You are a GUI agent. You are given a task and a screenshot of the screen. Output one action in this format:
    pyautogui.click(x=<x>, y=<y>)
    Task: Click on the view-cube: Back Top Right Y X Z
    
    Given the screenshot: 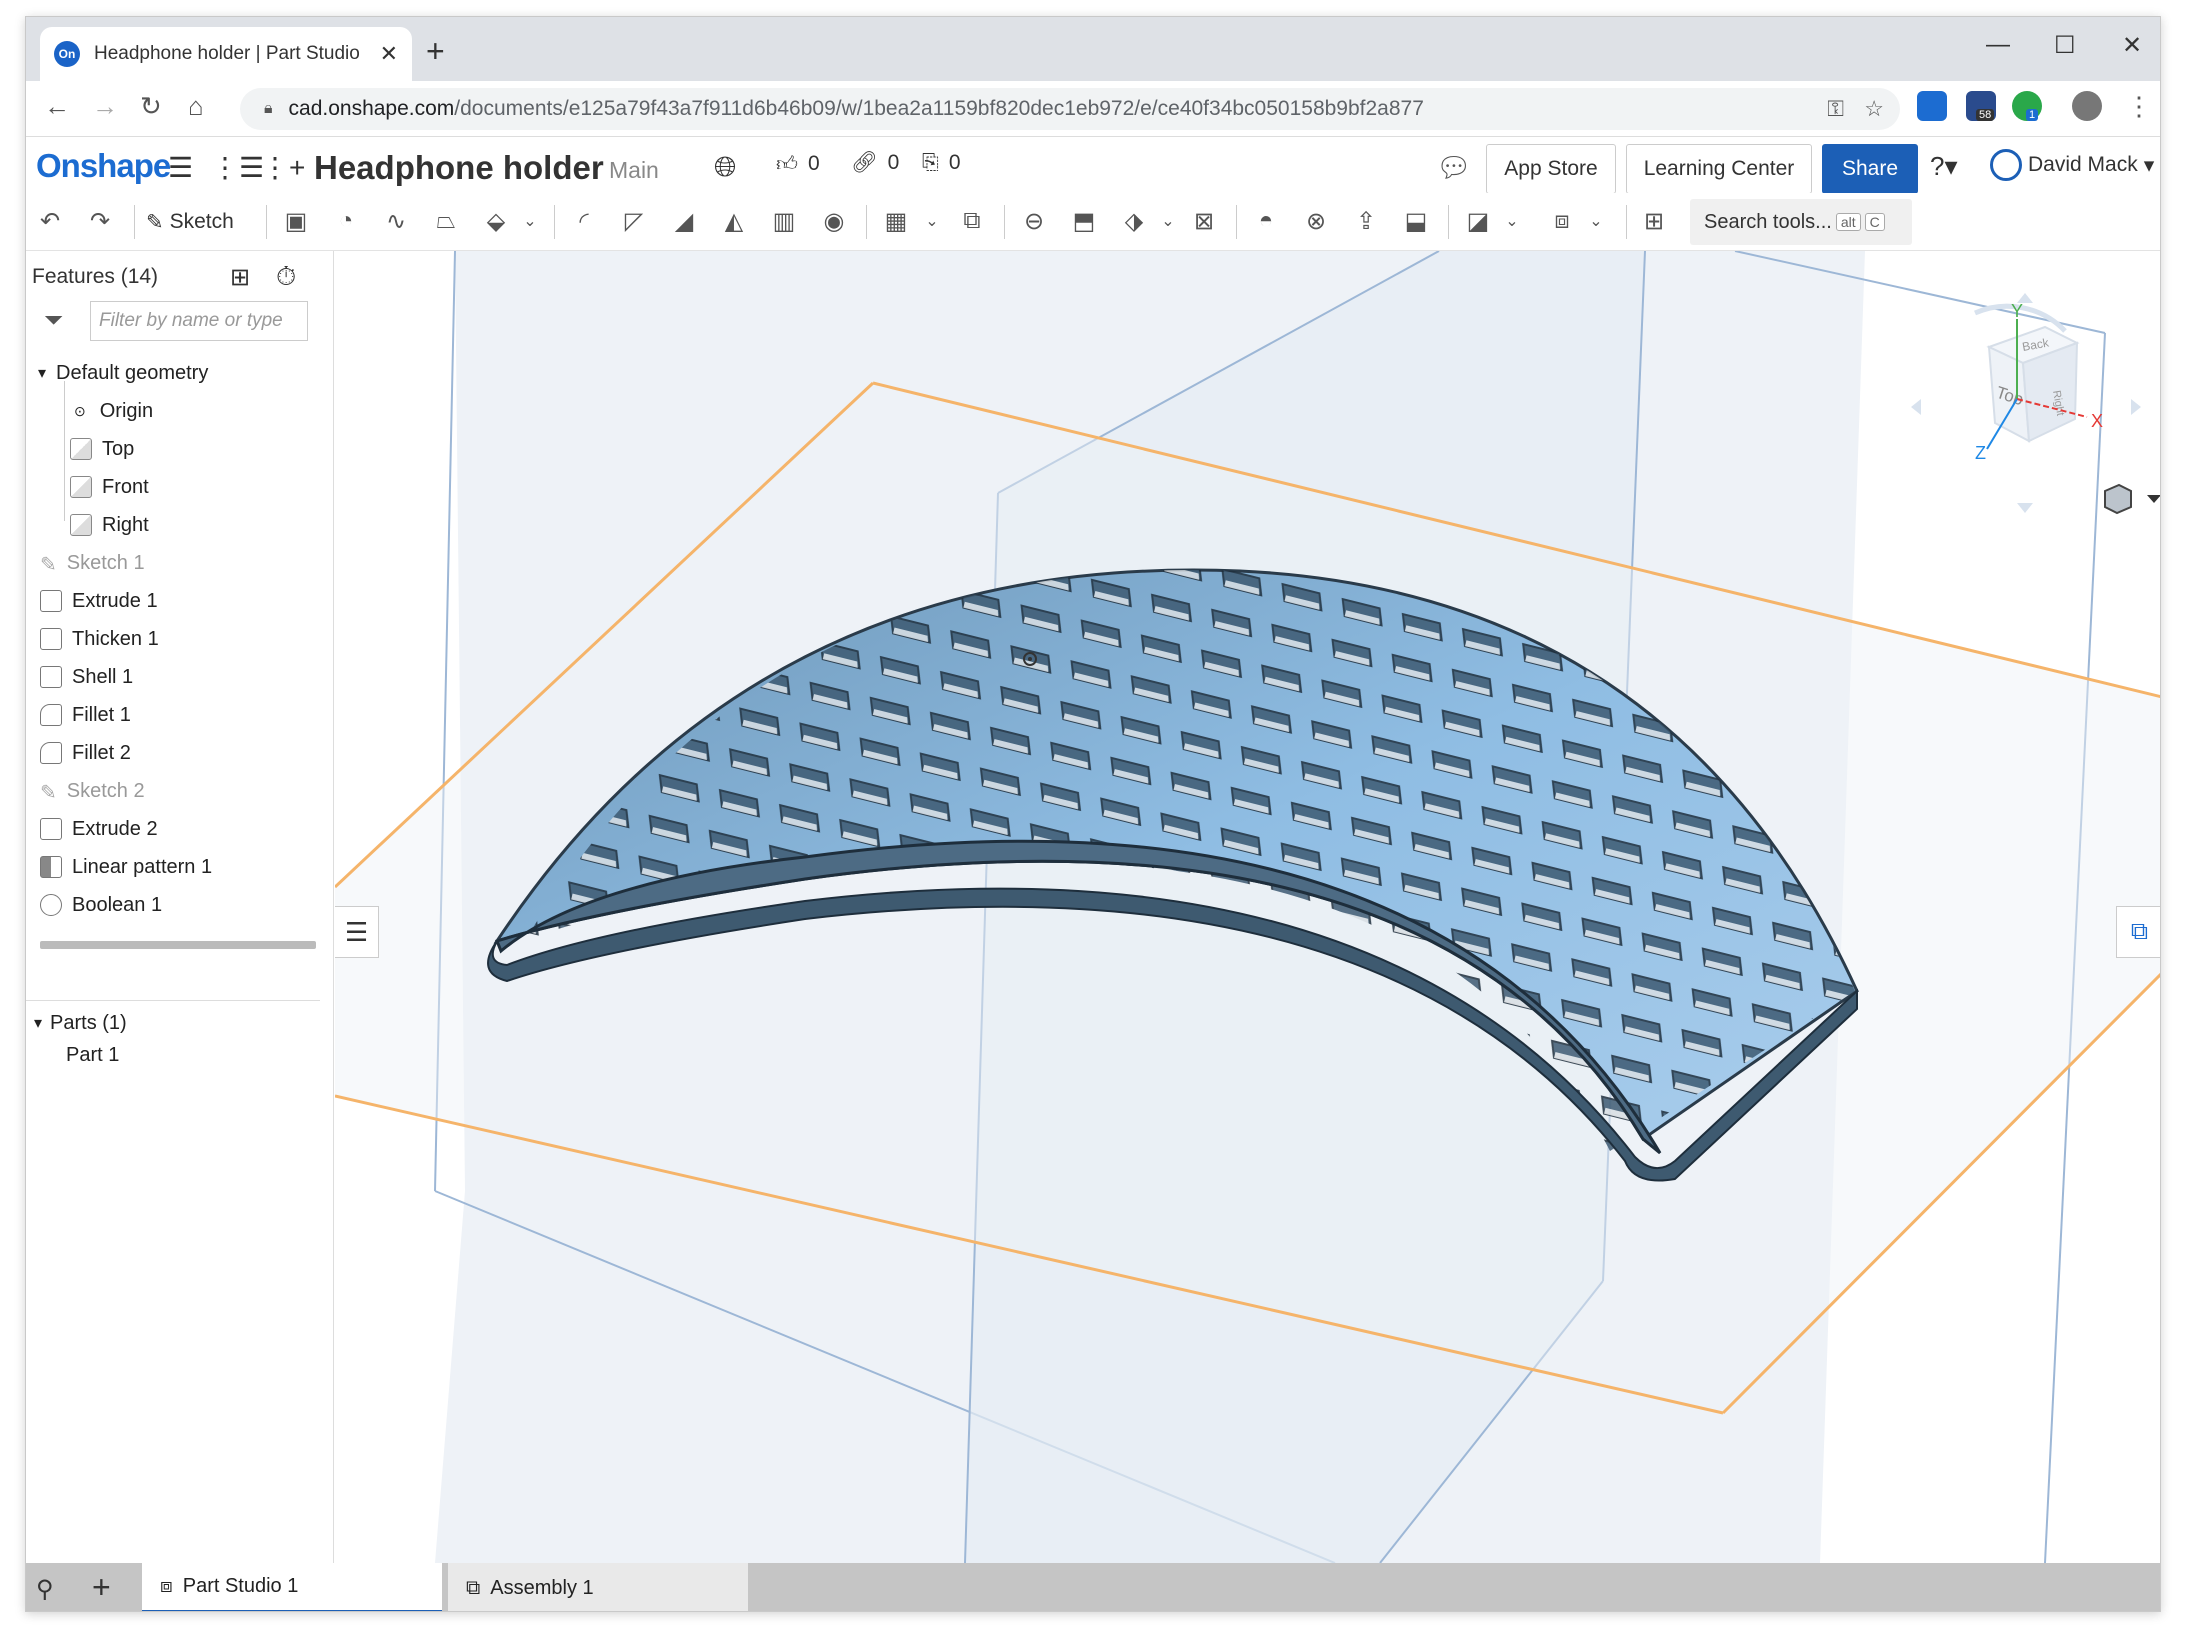 What is the action you would take?
    pyautogui.click(x=2026, y=403)
    